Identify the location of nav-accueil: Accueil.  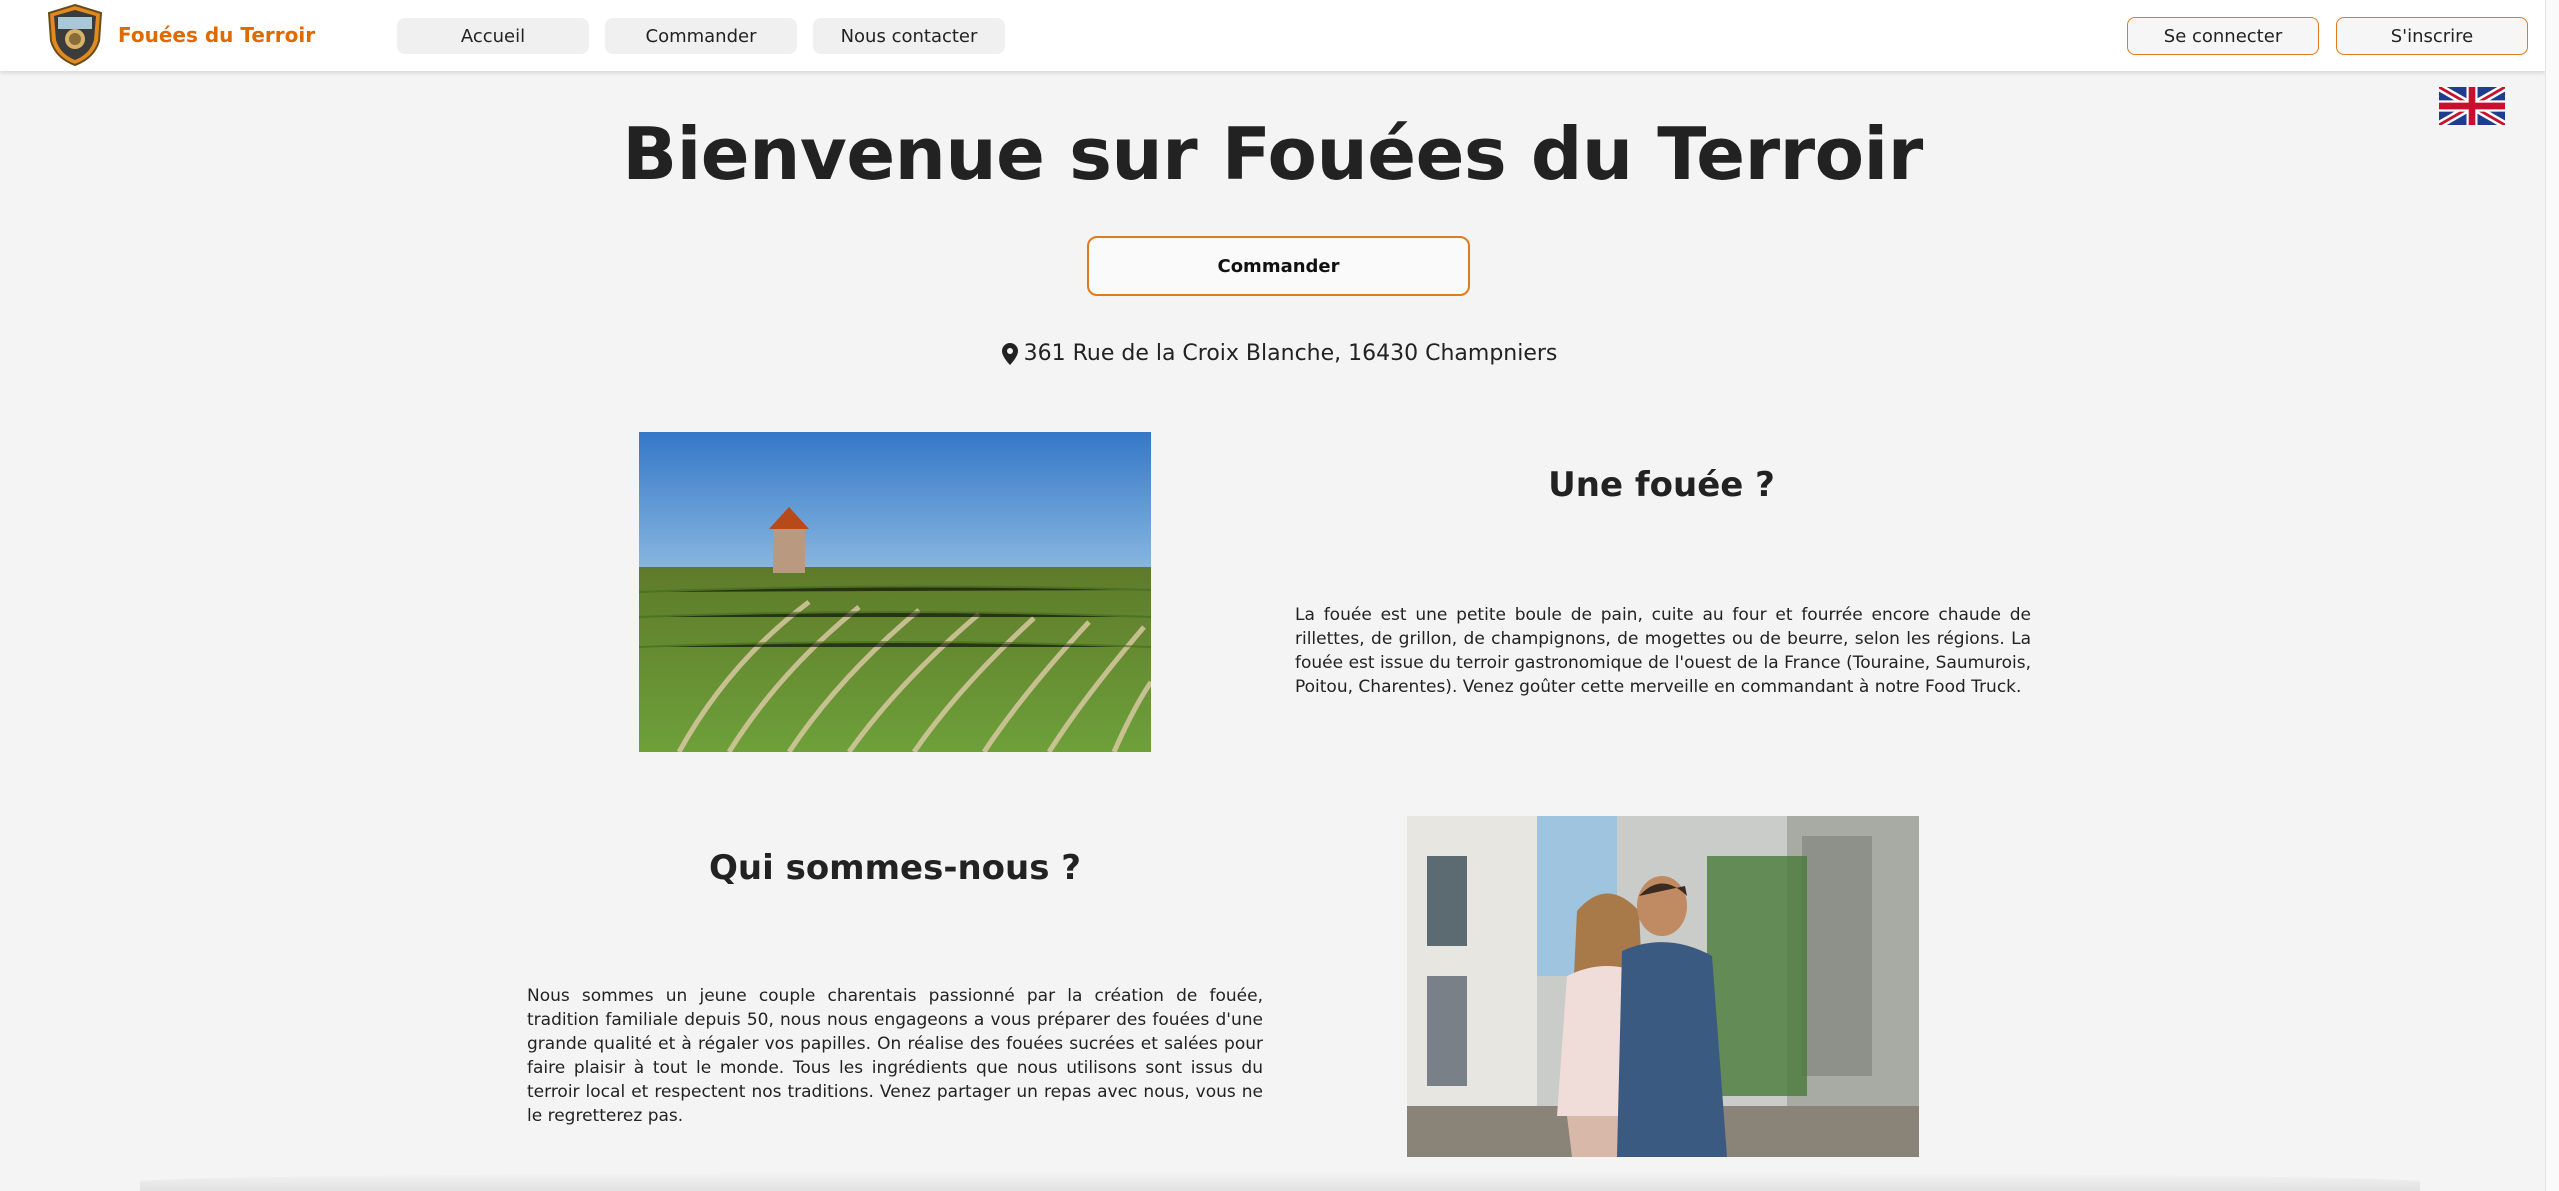
(493, 36).